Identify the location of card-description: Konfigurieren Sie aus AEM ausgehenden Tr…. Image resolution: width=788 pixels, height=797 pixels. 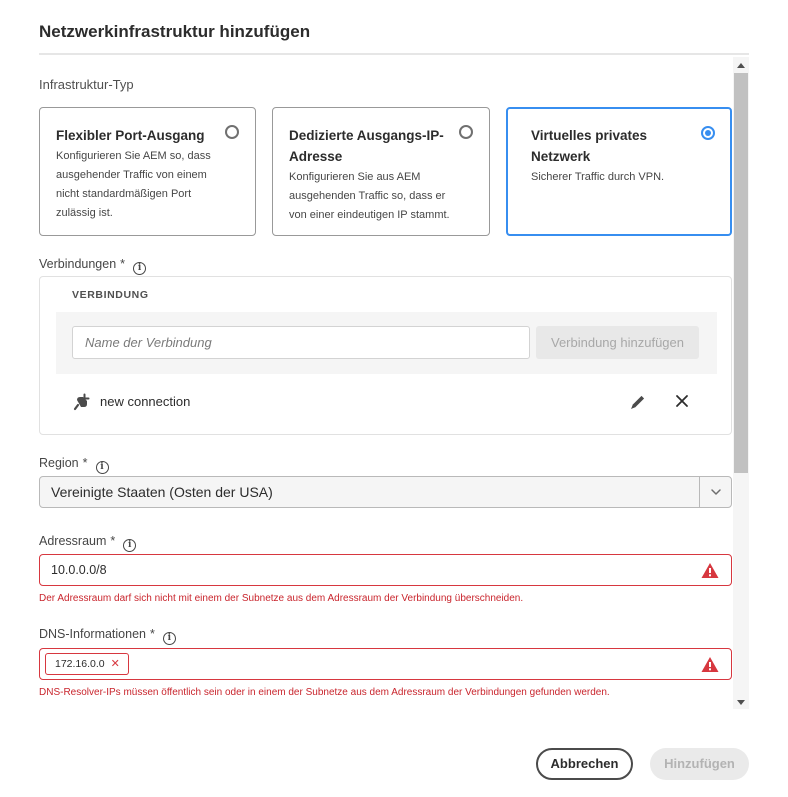
(369, 196).